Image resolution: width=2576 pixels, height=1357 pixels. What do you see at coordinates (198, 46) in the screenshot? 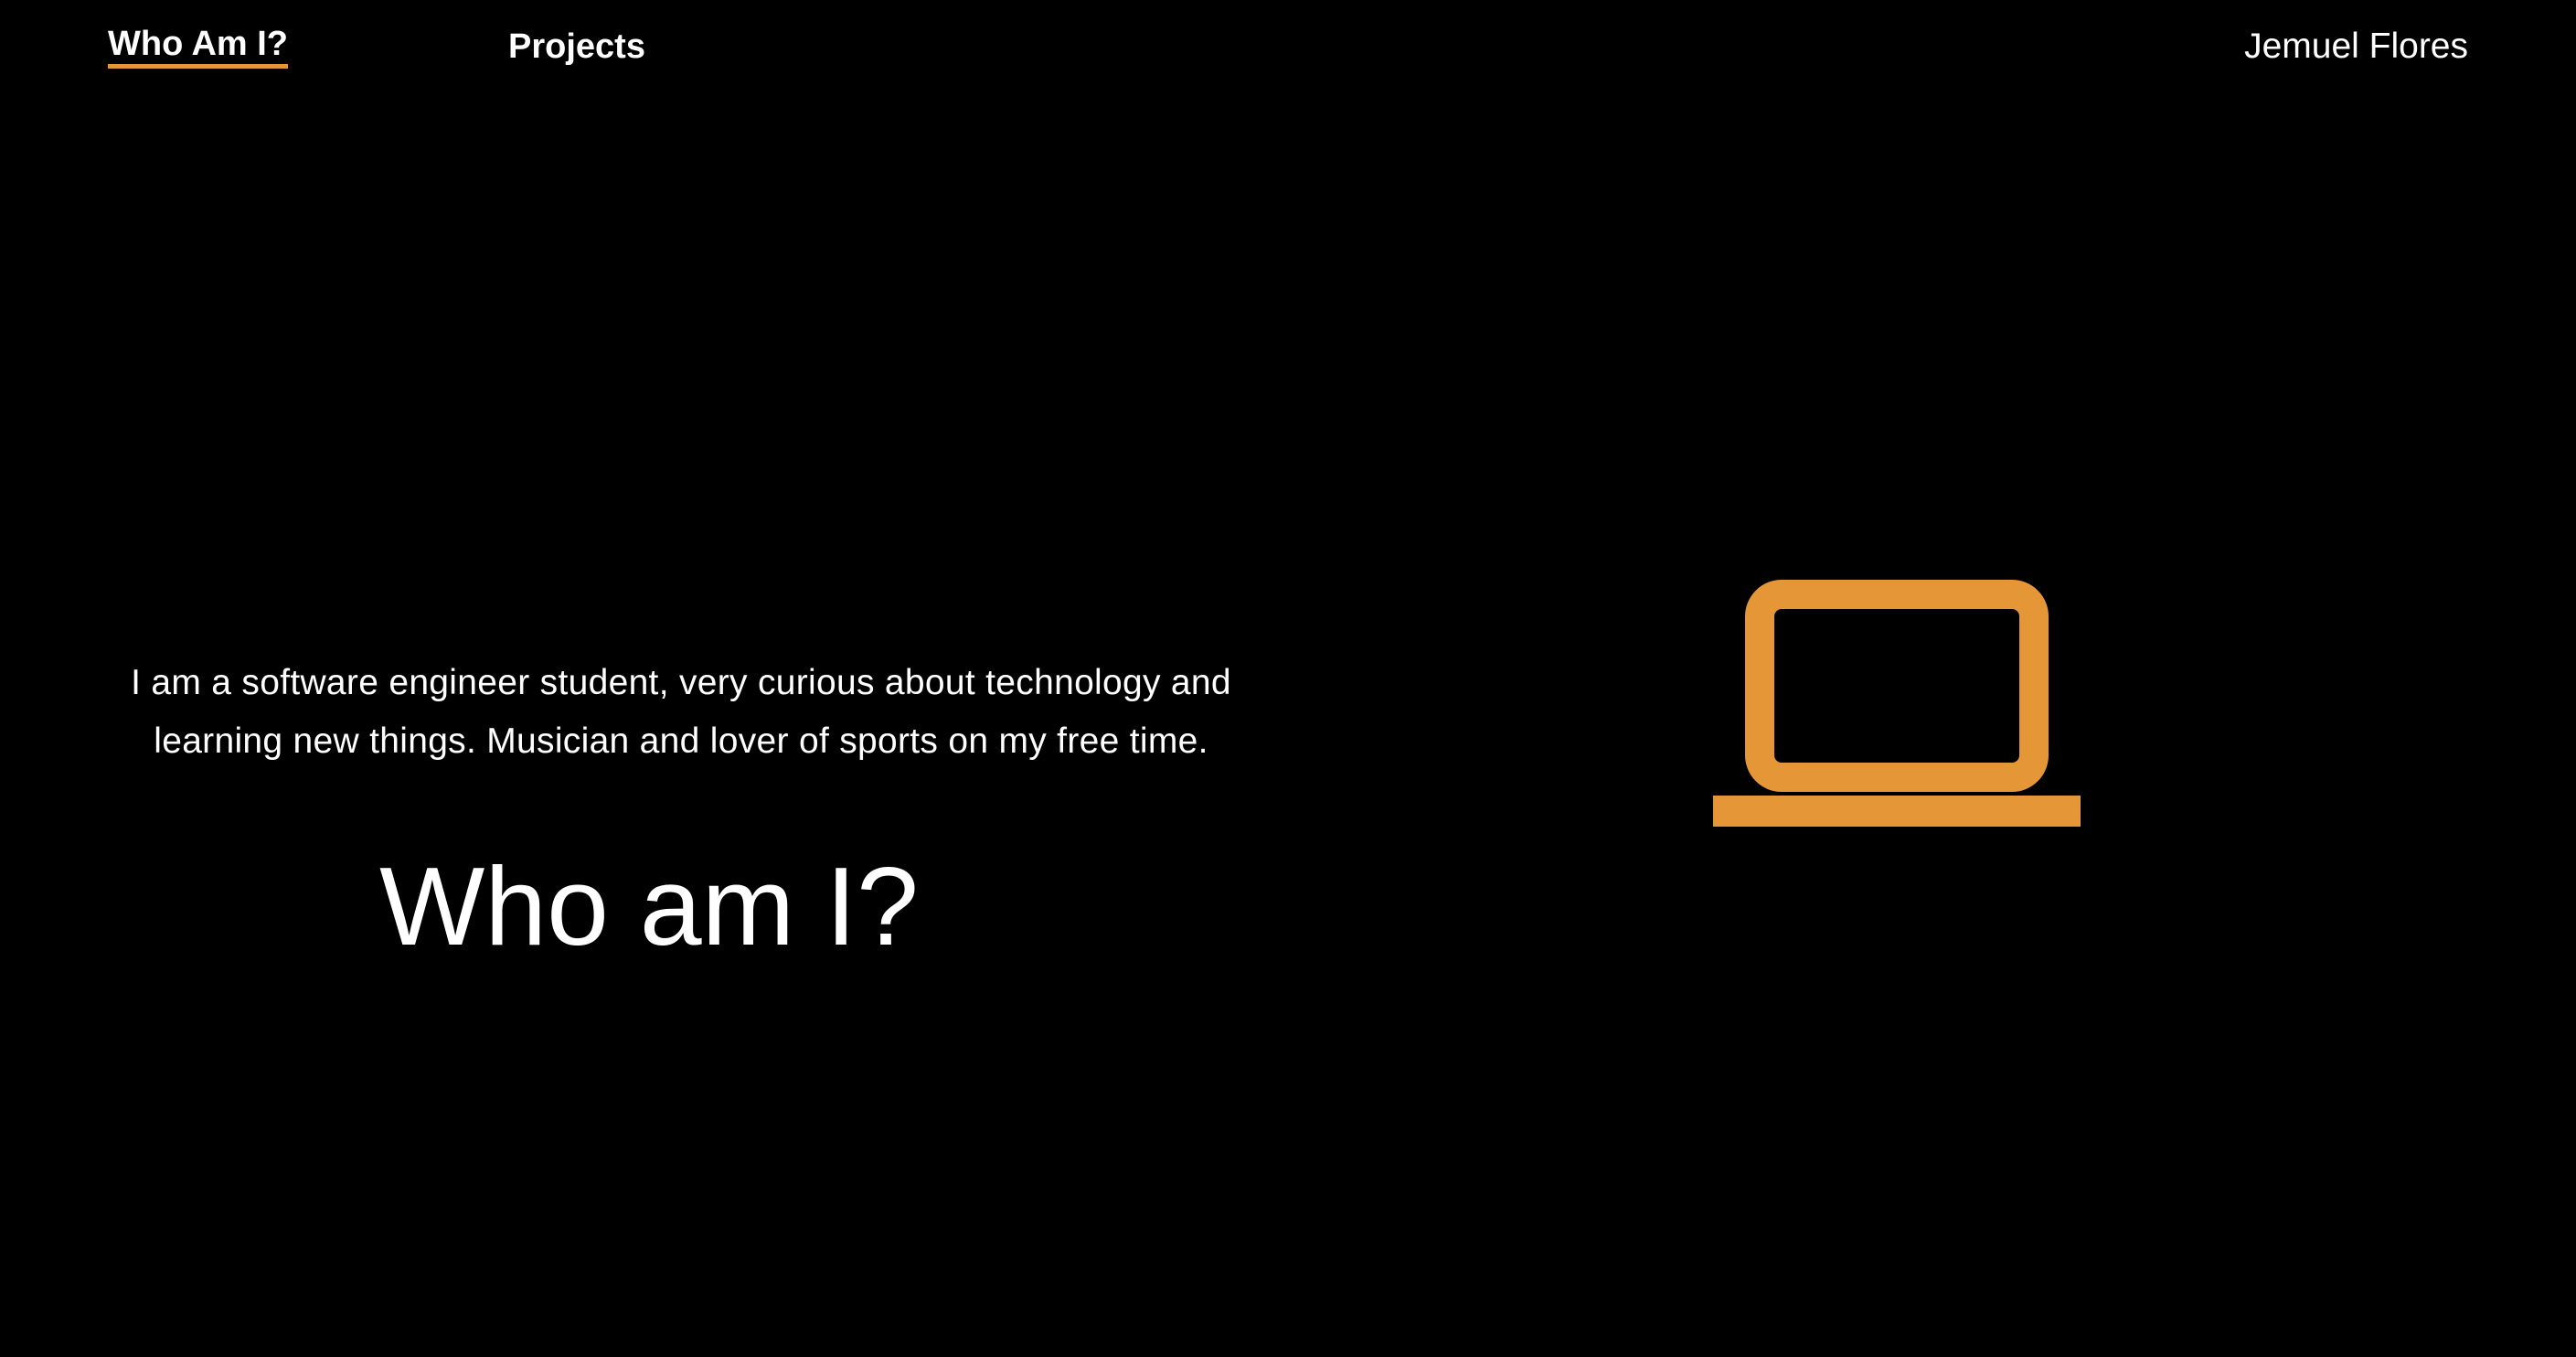
I see `nav-link-who-am-i: Who Am I?` at bounding box center [198, 46].